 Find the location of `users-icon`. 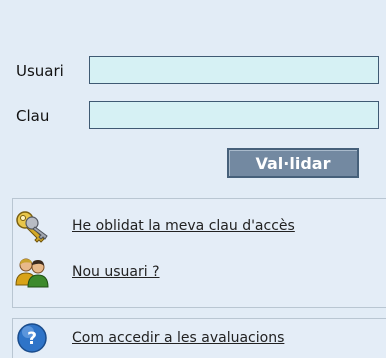

users-icon is located at coordinates (32, 272).